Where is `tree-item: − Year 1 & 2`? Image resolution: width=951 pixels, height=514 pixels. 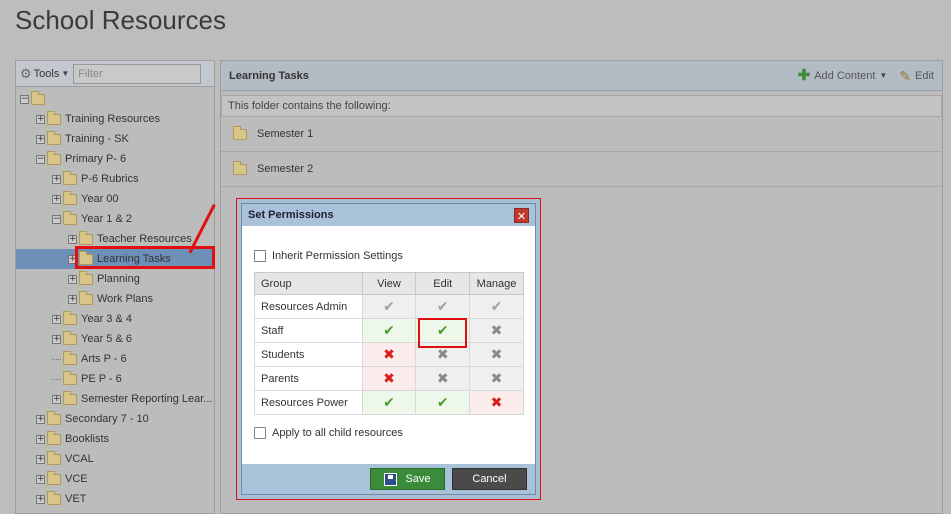
tree-item: − Year 1 & 2 is located at coordinates (115, 219).